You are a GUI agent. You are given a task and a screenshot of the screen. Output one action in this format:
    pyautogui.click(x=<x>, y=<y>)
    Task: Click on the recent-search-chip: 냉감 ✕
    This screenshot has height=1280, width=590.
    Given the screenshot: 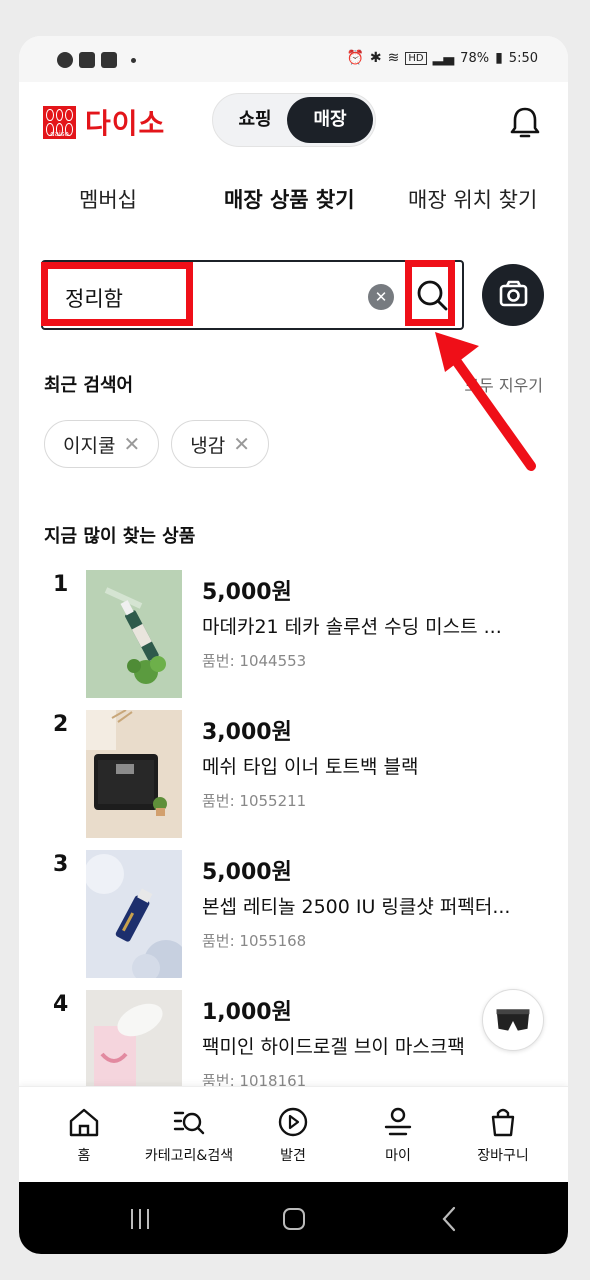 What is the action you would take?
    pyautogui.click(x=220, y=444)
    